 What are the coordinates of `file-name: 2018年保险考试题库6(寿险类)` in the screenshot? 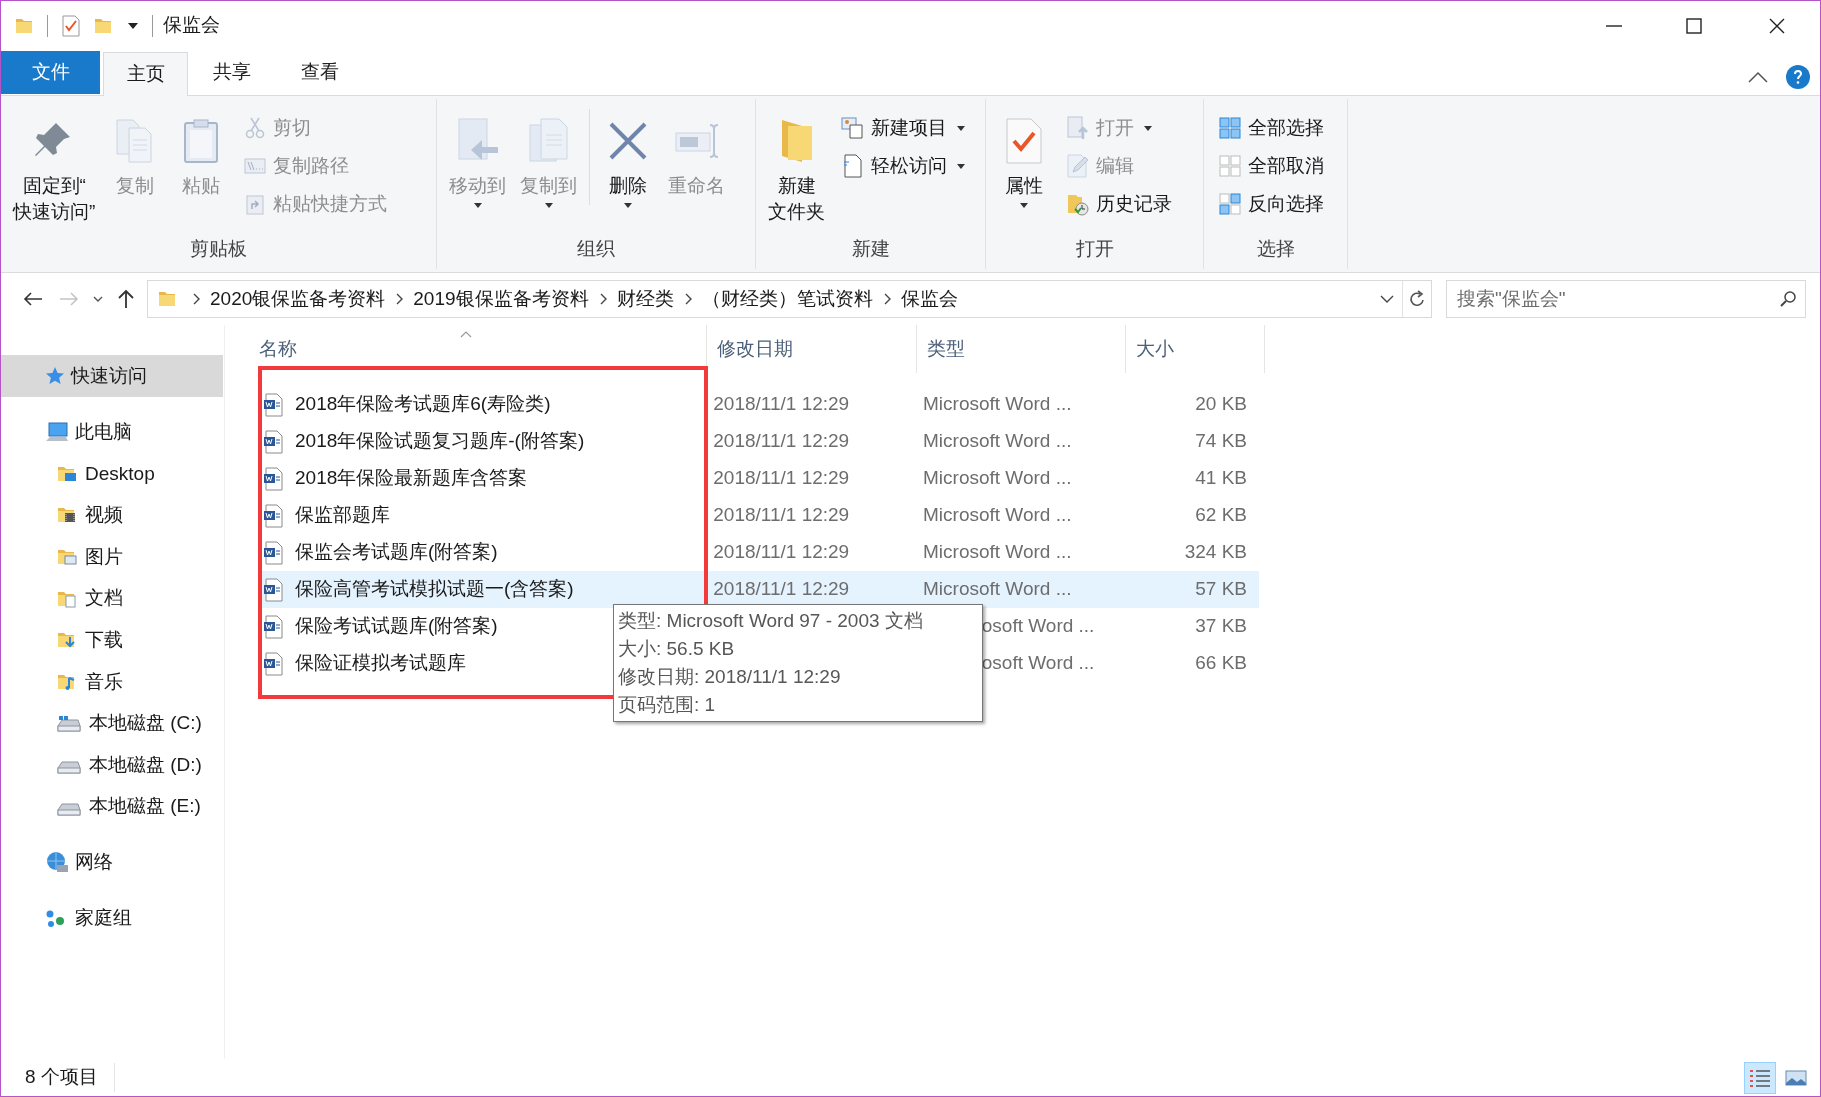 It's located at (423, 404).